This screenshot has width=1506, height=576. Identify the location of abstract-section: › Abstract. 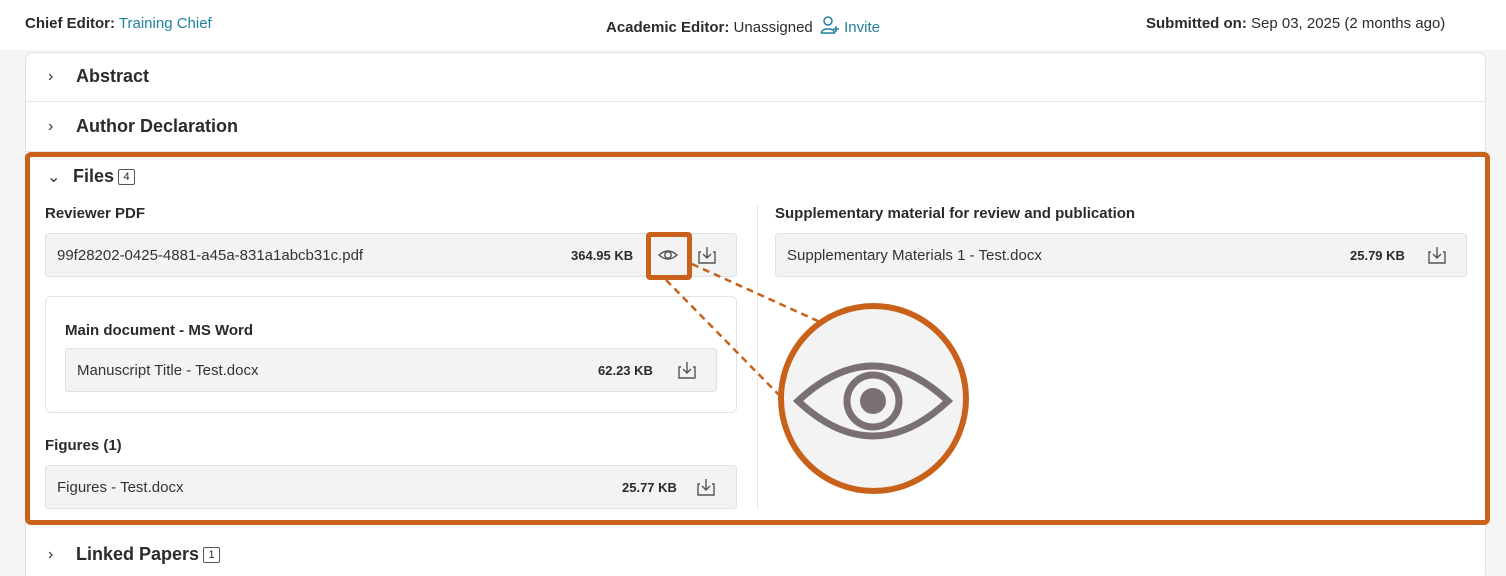
(755, 77).